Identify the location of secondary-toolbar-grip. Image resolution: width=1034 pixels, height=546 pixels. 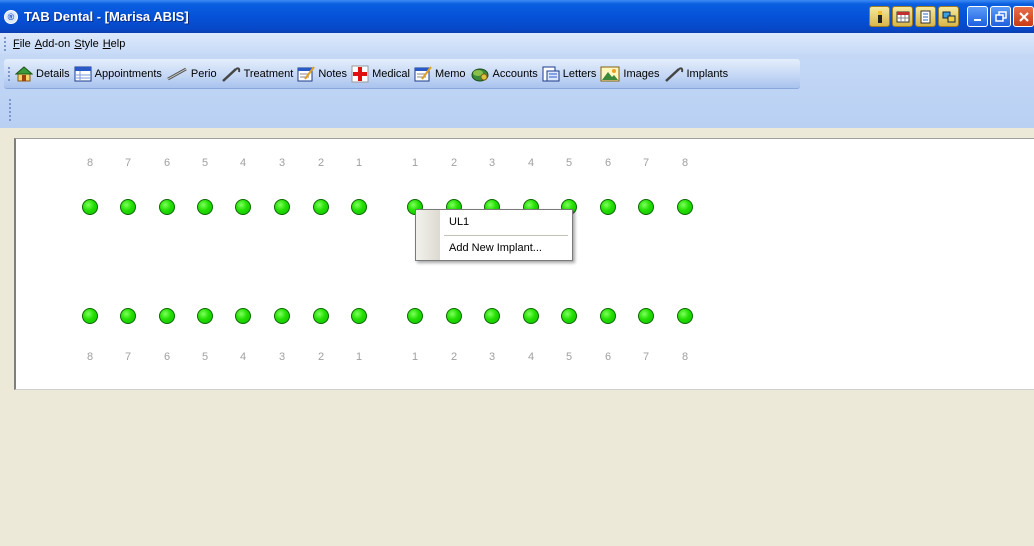
(10, 110).